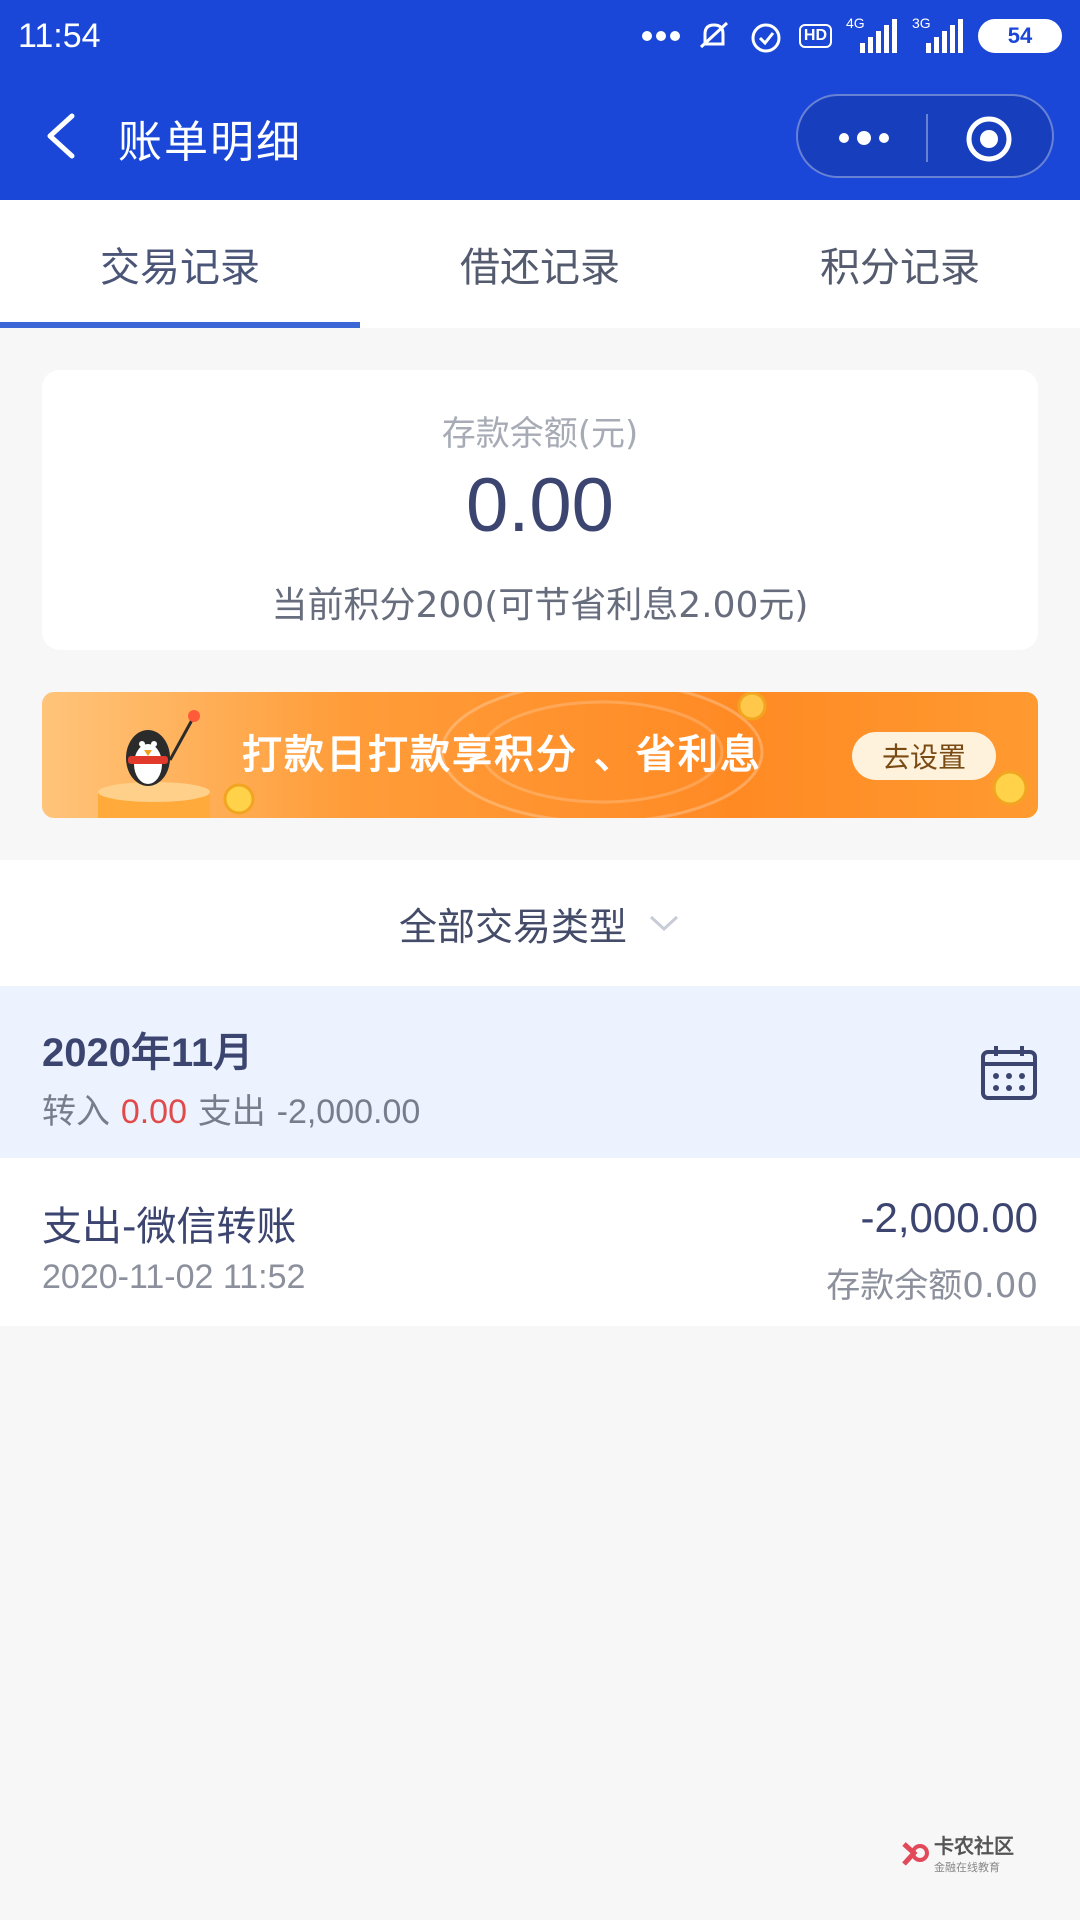 This screenshot has width=1080, height=1920. What do you see at coordinates (1009, 1073) in the screenshot?
I see `calendar-icon` at bounding box center [1009, 1073].